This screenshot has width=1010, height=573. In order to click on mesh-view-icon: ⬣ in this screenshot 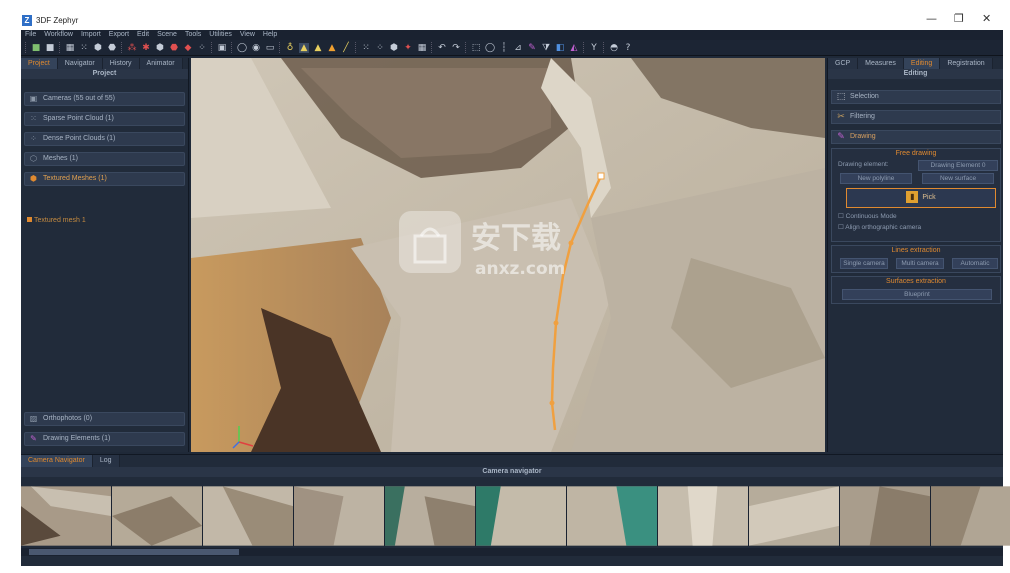, I will do `click(112, 48)`.